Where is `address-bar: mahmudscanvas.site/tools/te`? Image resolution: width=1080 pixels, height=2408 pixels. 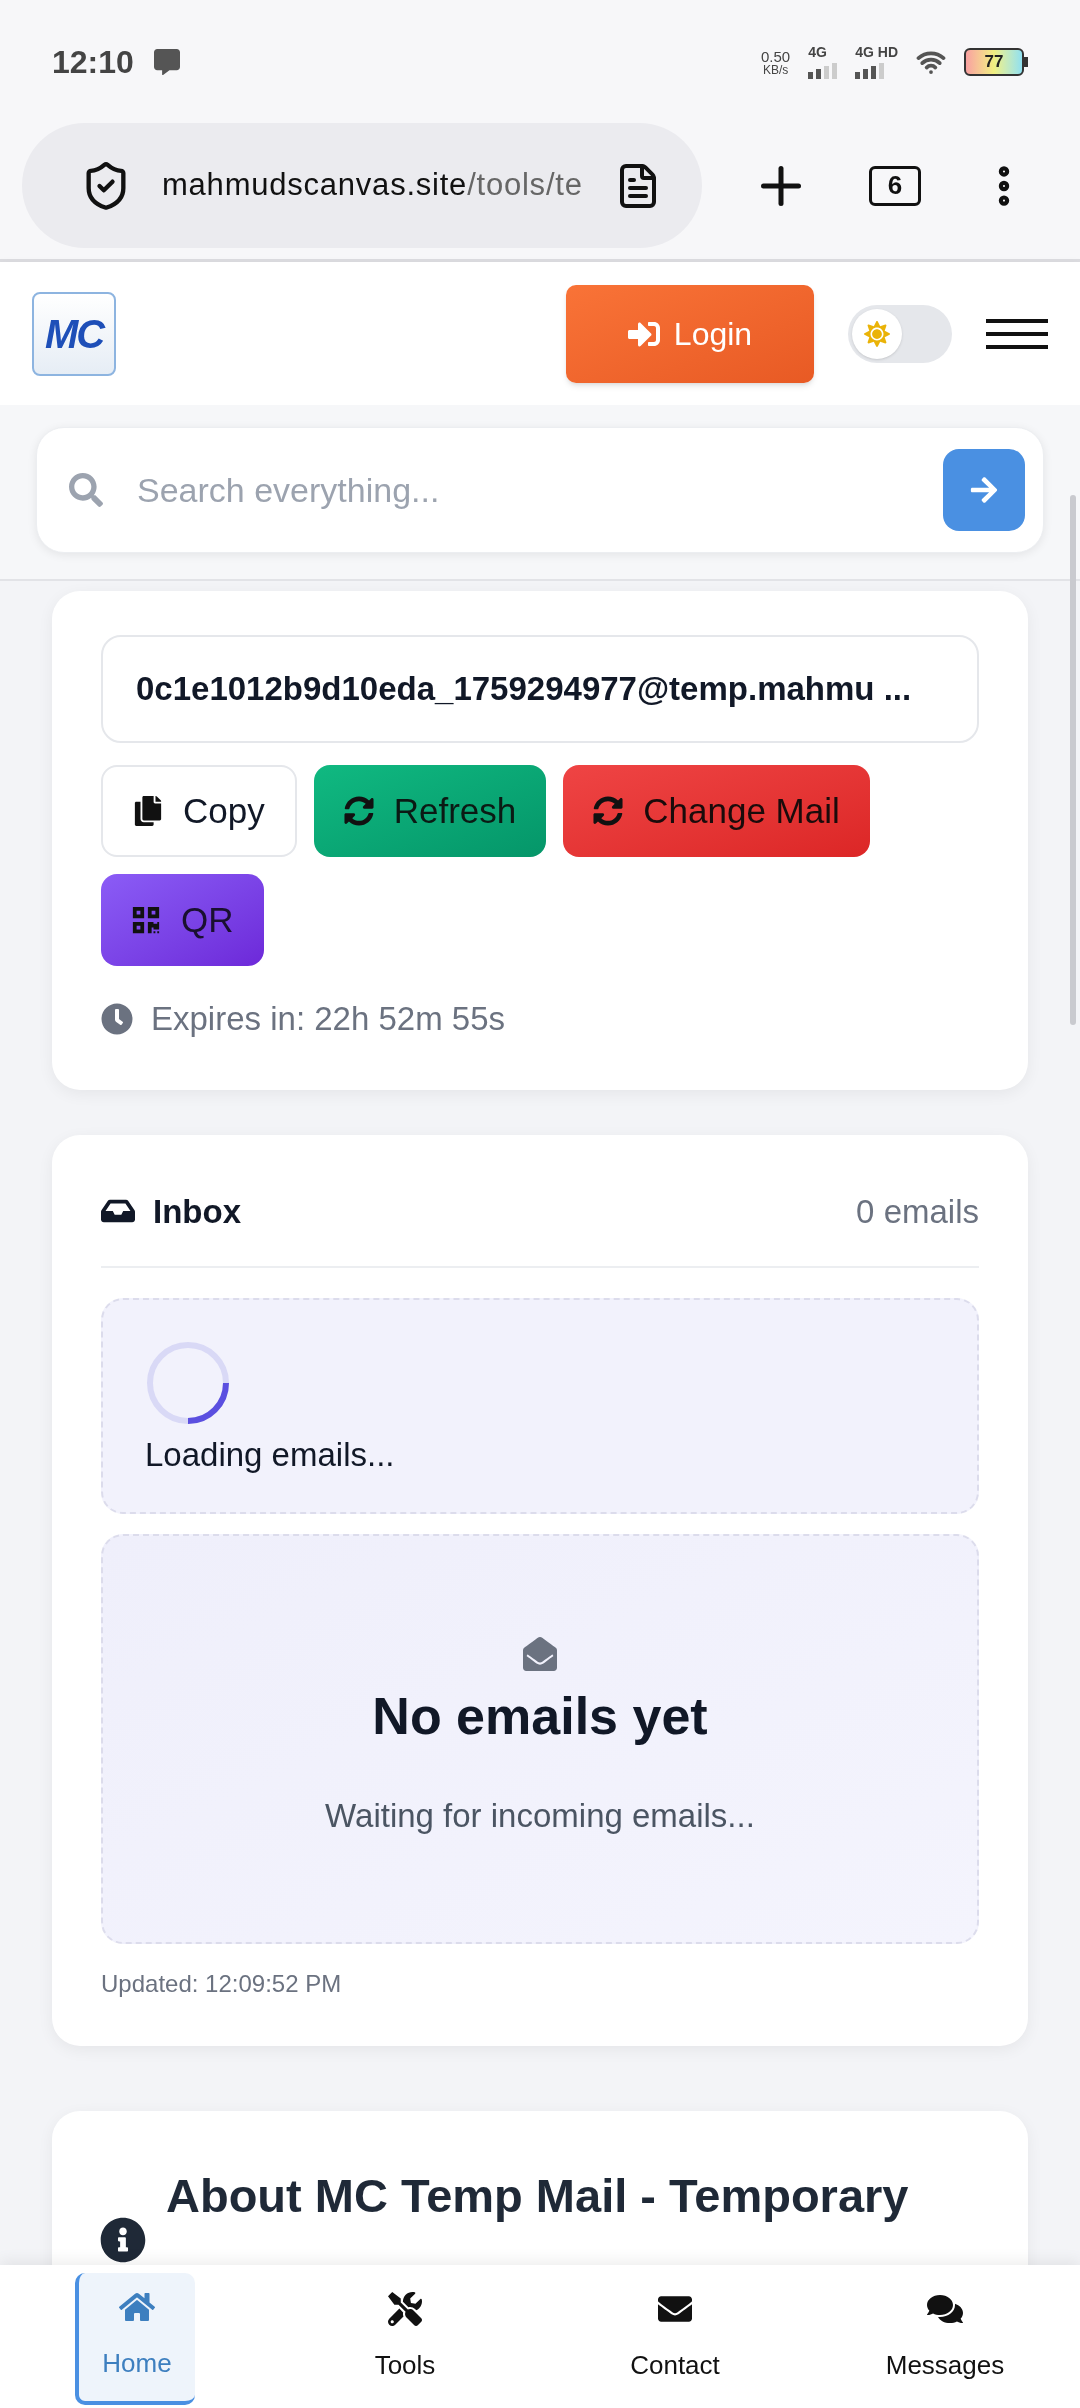
address-bar: mahmudscanvas.site/tools/te is located at coordinates (362, 185).